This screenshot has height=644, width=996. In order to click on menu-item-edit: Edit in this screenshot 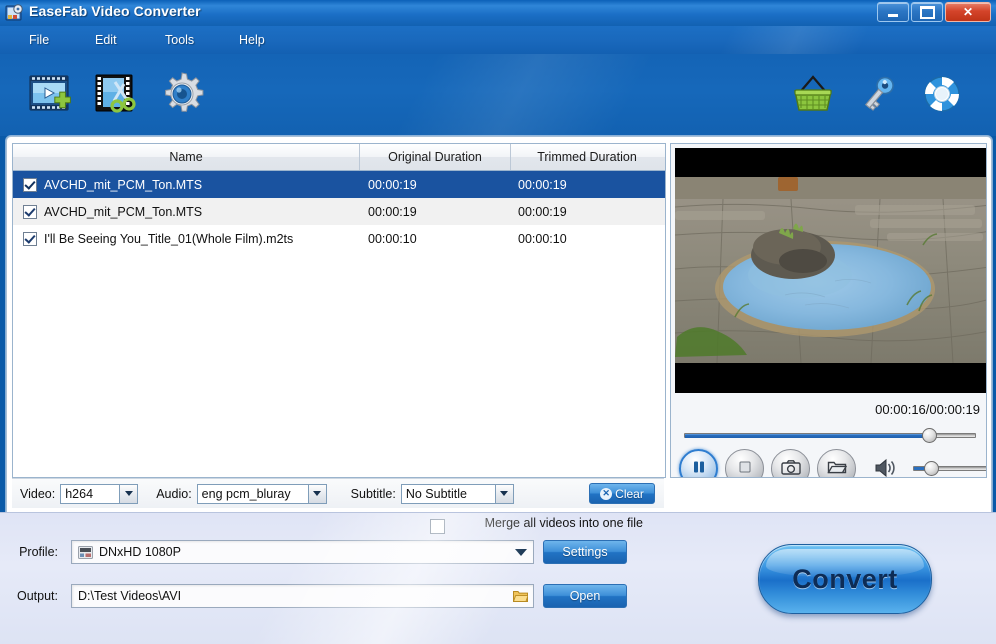, I will do `click(106, 40)`.